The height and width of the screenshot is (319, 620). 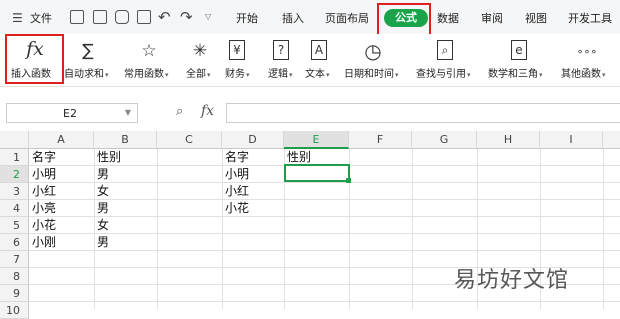 What do you see at coordinates (317, 74) in the screenshot?
I see `text-functions-label: 文本▾` at bounding box center [317, 74].